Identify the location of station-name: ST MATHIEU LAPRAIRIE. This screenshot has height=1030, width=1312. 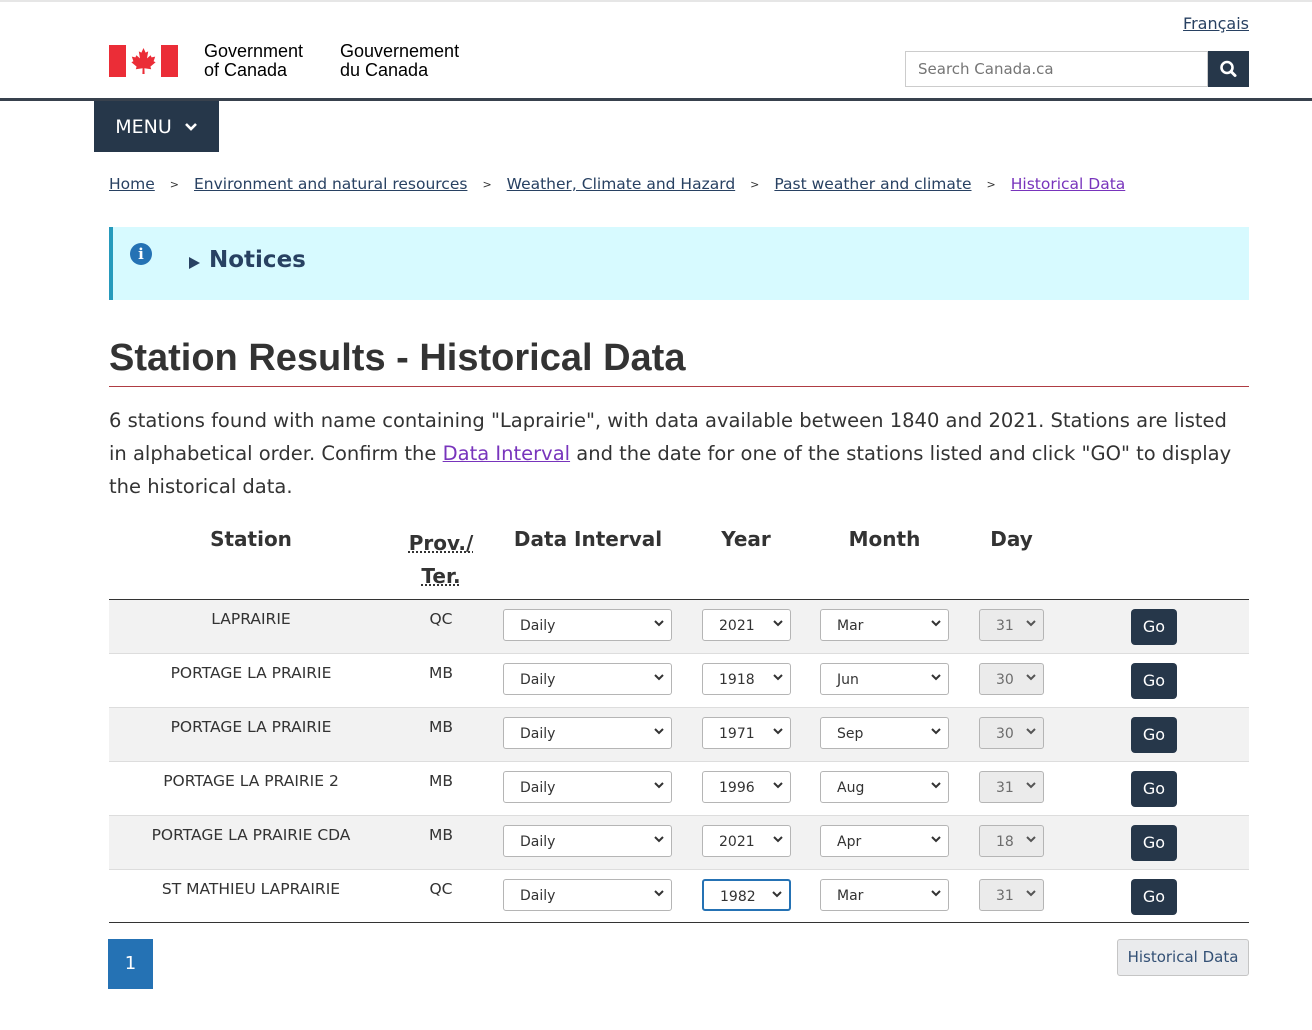
(251, 889).